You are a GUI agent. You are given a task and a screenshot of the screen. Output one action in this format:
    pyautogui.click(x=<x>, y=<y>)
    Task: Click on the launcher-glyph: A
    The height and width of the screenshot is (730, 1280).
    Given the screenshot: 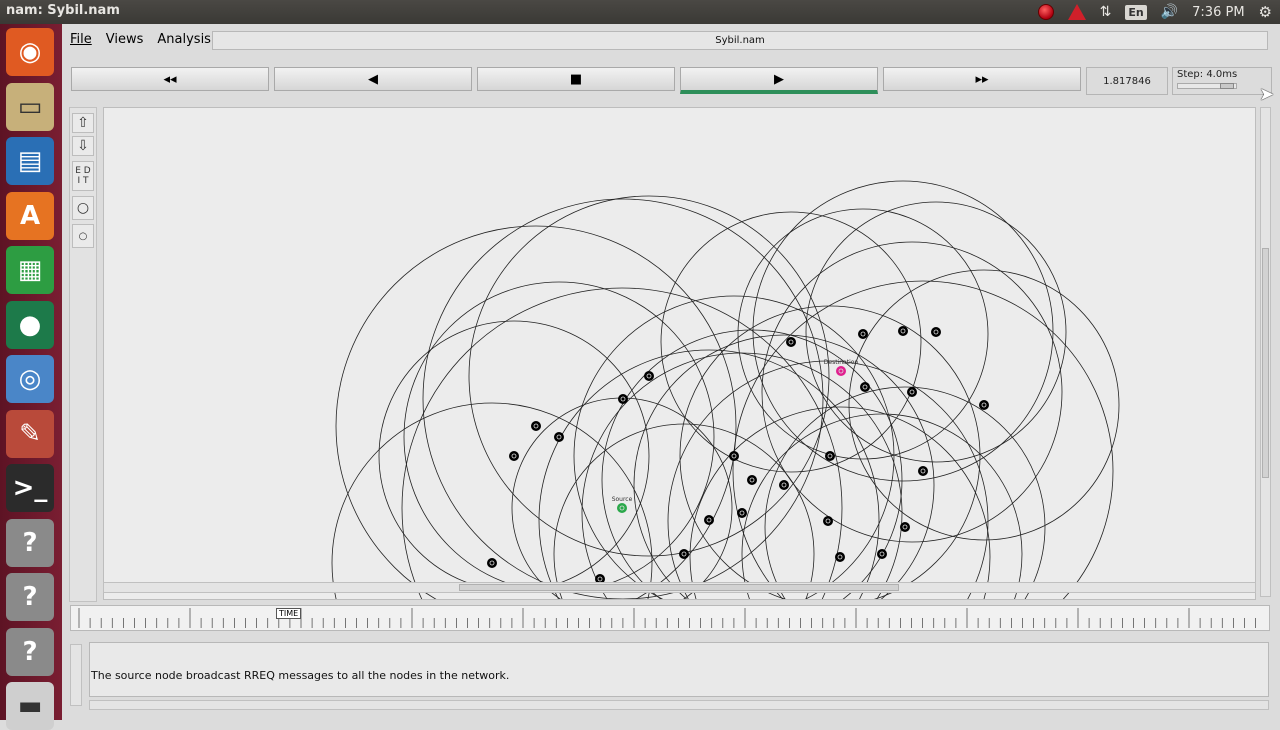 What is the action you would take?
    pyautogui.click(x=30, y=215)
    